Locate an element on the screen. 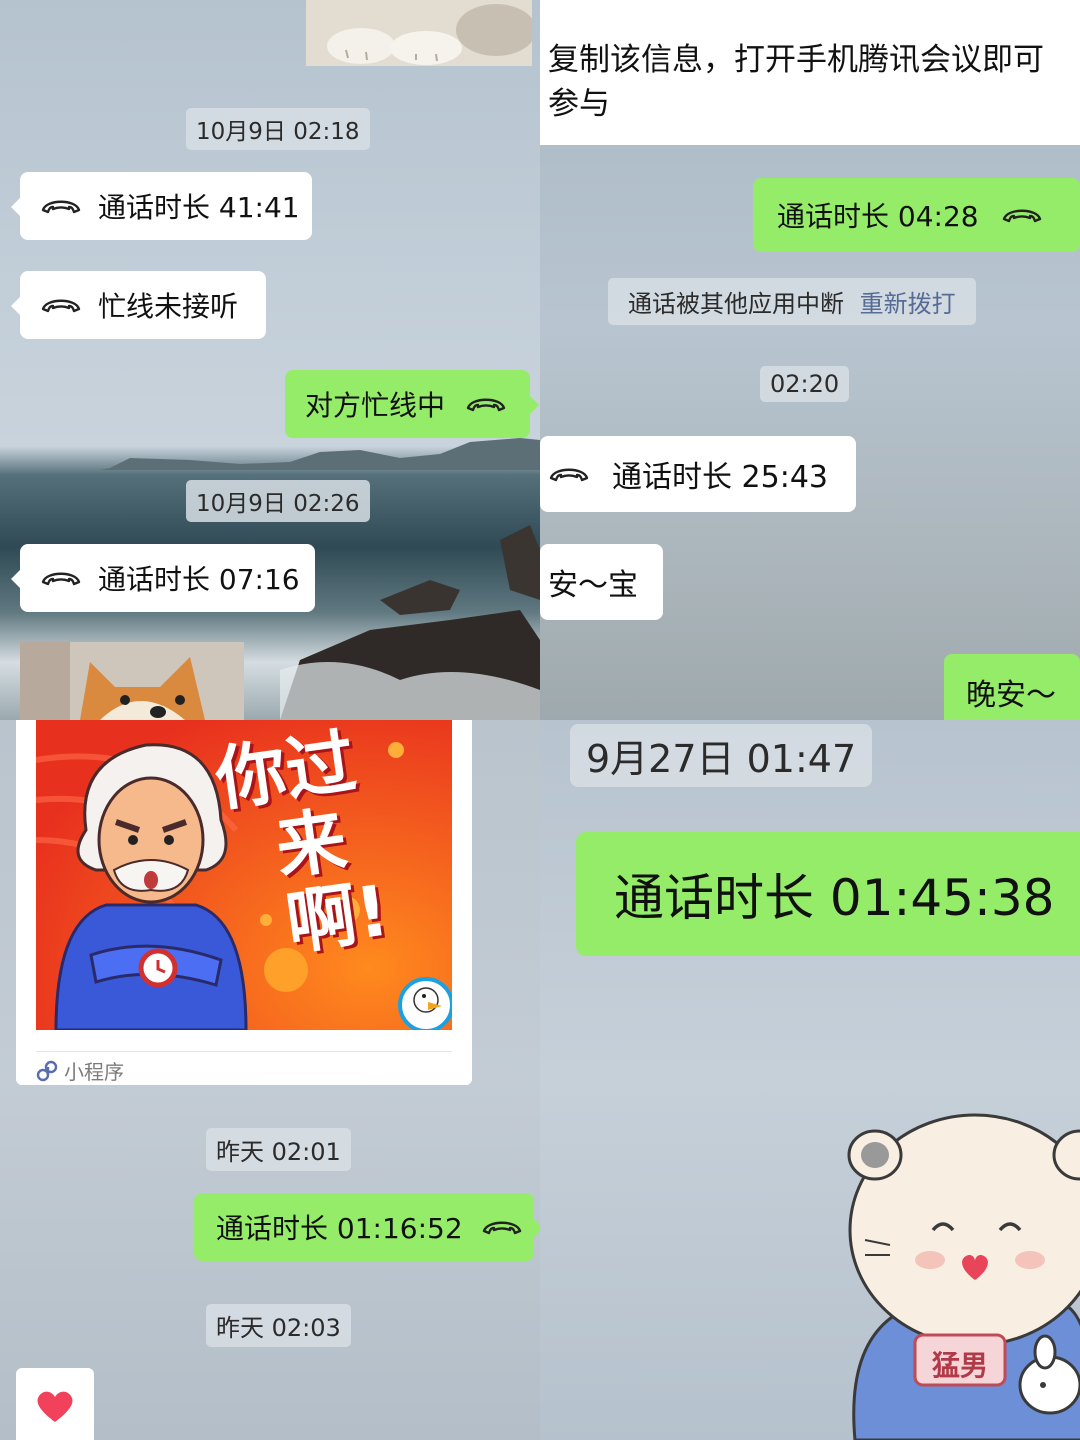 This screenshot has height=1440, width=1080. message-text: 安～宝 is located at coordinates (593, 585).